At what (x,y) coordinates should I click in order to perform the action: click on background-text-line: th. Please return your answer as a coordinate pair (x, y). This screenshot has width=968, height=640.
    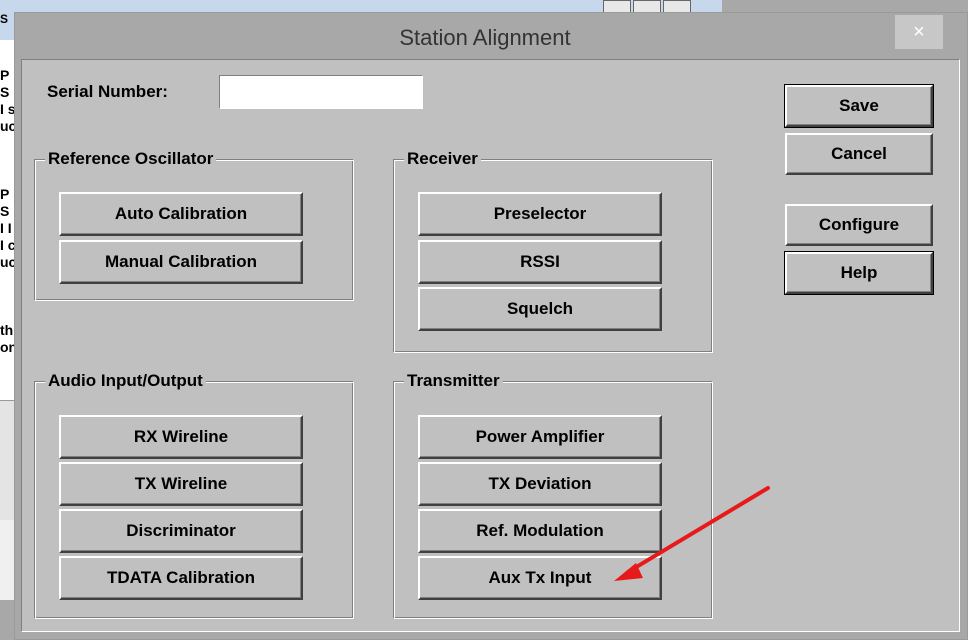
    Looking at the image, I should click on (7, 330).